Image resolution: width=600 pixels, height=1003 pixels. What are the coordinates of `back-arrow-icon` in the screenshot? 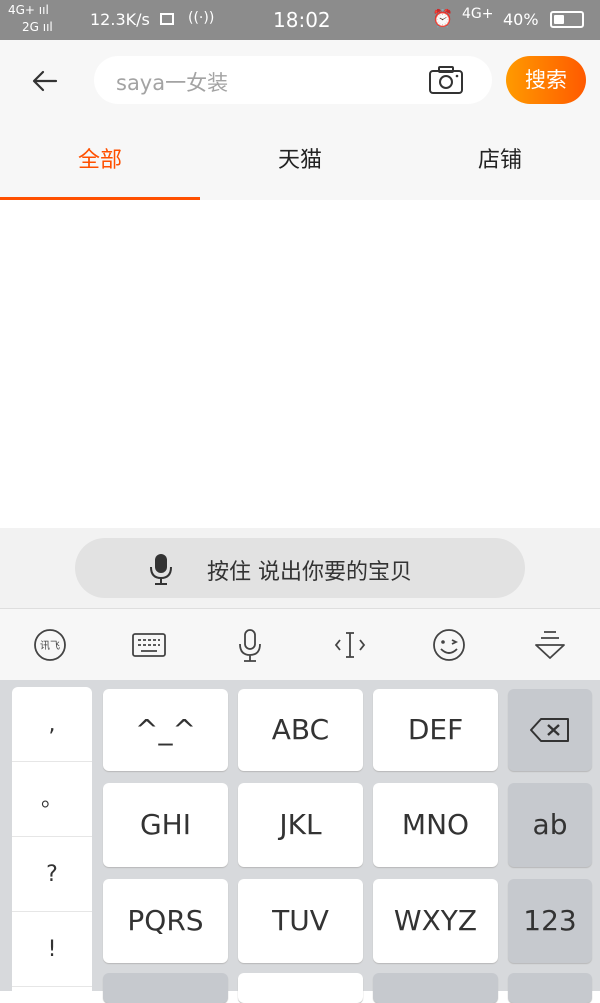 It's located at (45, 81).